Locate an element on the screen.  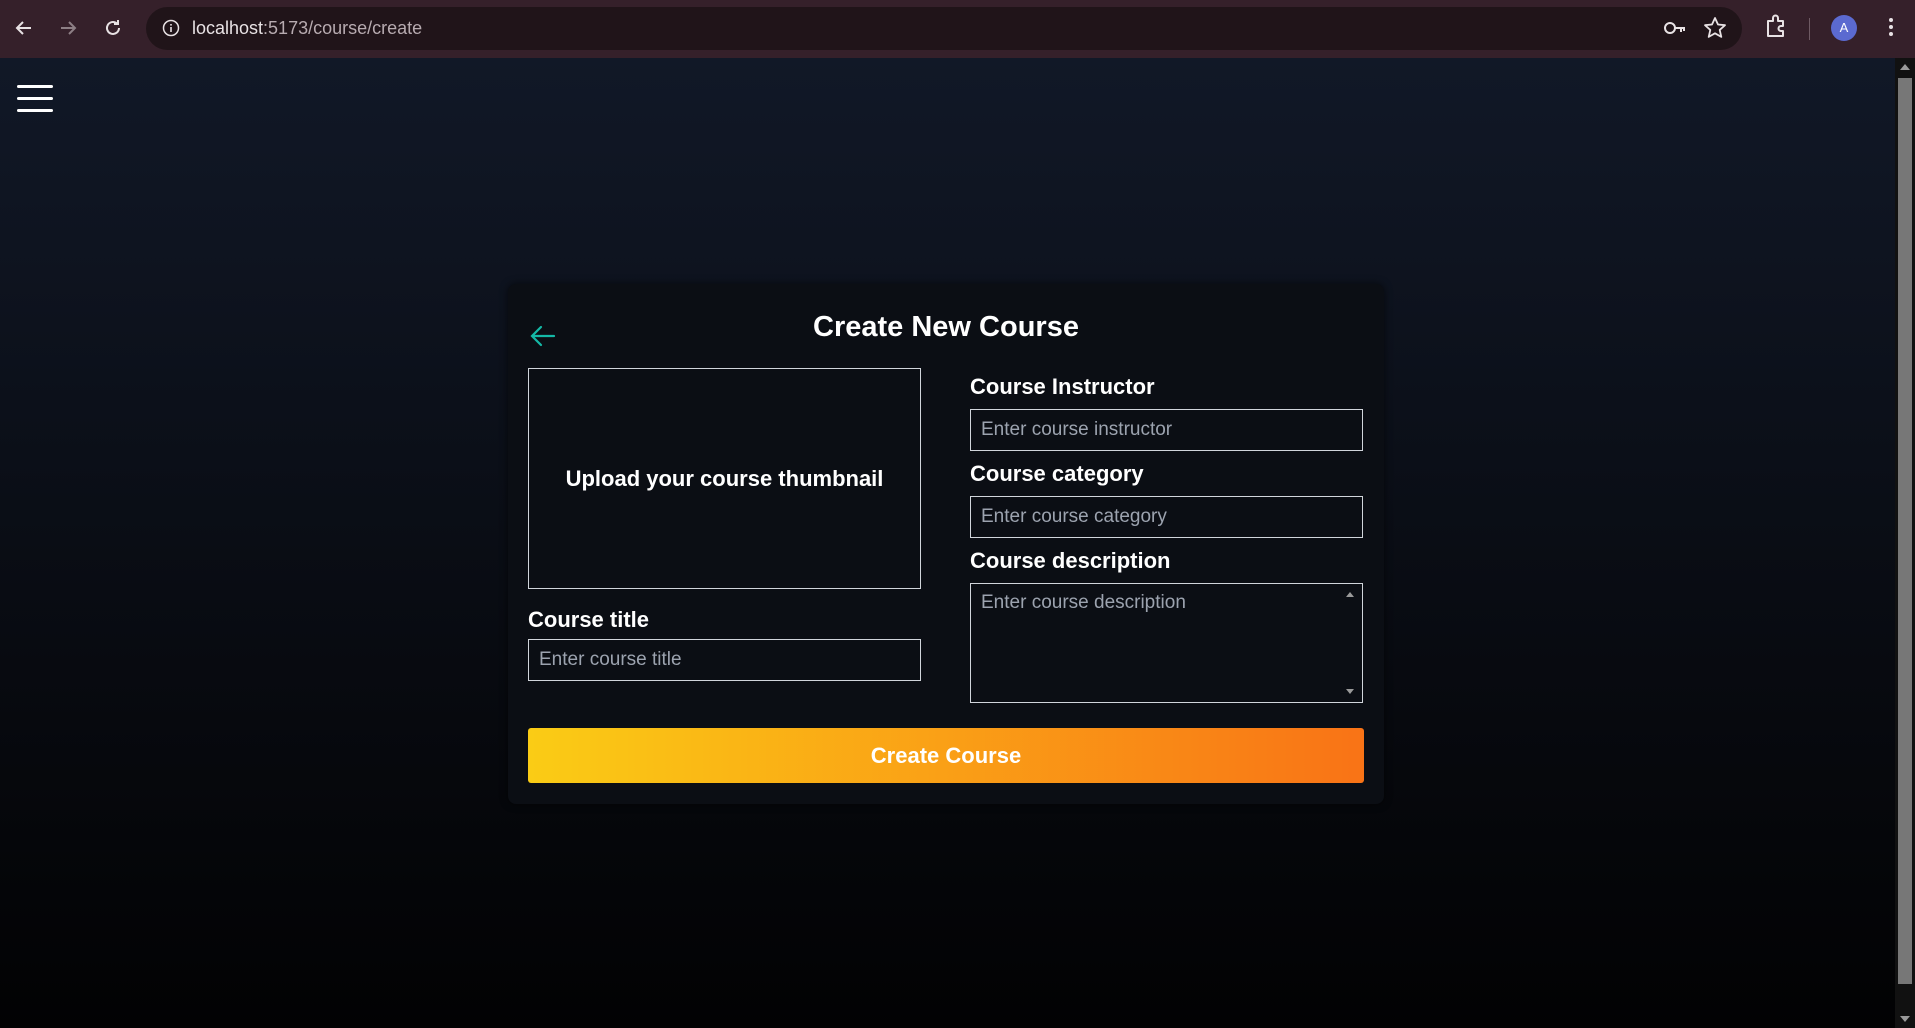
textarea-scroll-down-icon is located at coordinates (1350, 691).